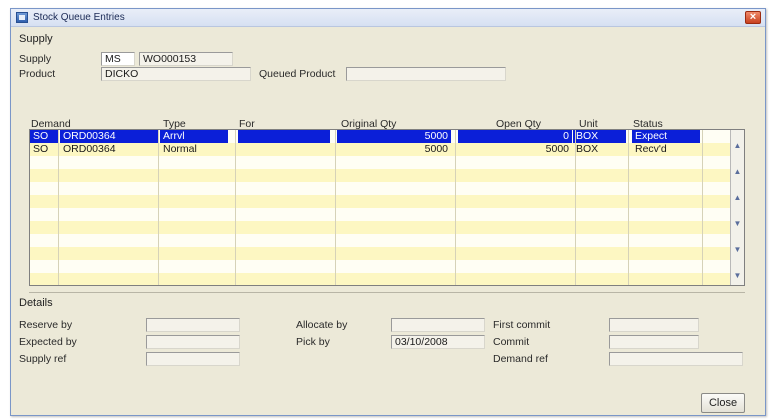  What do you see at coordinates (322, 325) in the screenshot?
I see `allocate-by-label: Allocate by` at bounding box center [322, 325].